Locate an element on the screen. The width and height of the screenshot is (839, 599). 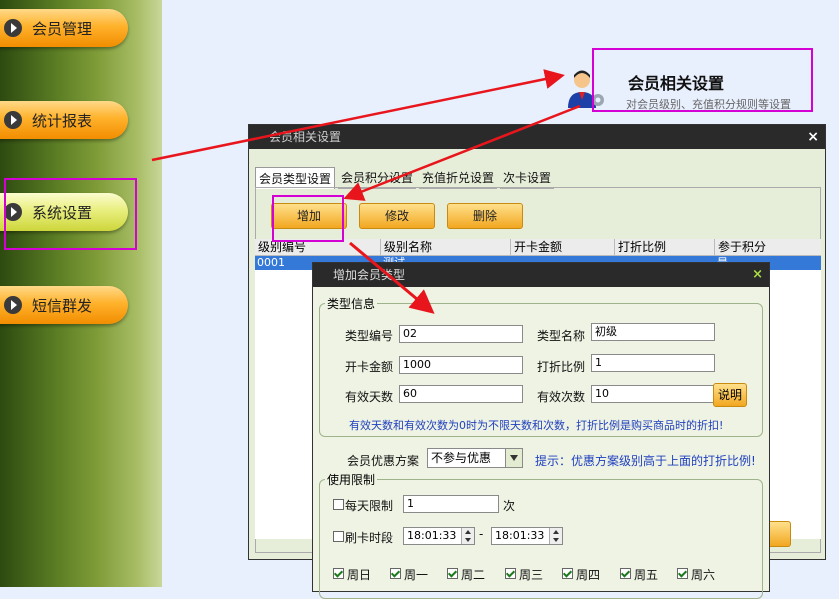
tab-recharge: 充值折兑设置 is located at coordinates (458, 178).